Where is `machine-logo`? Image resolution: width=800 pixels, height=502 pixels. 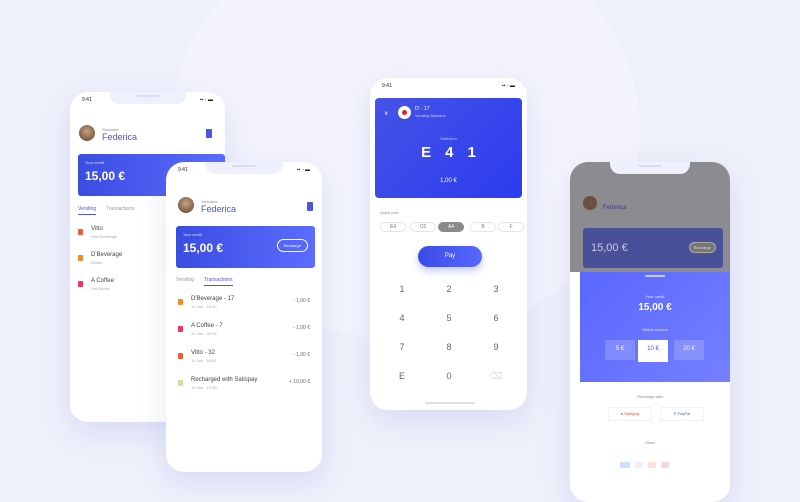
machine-logo is located at coordinates (404, 112).